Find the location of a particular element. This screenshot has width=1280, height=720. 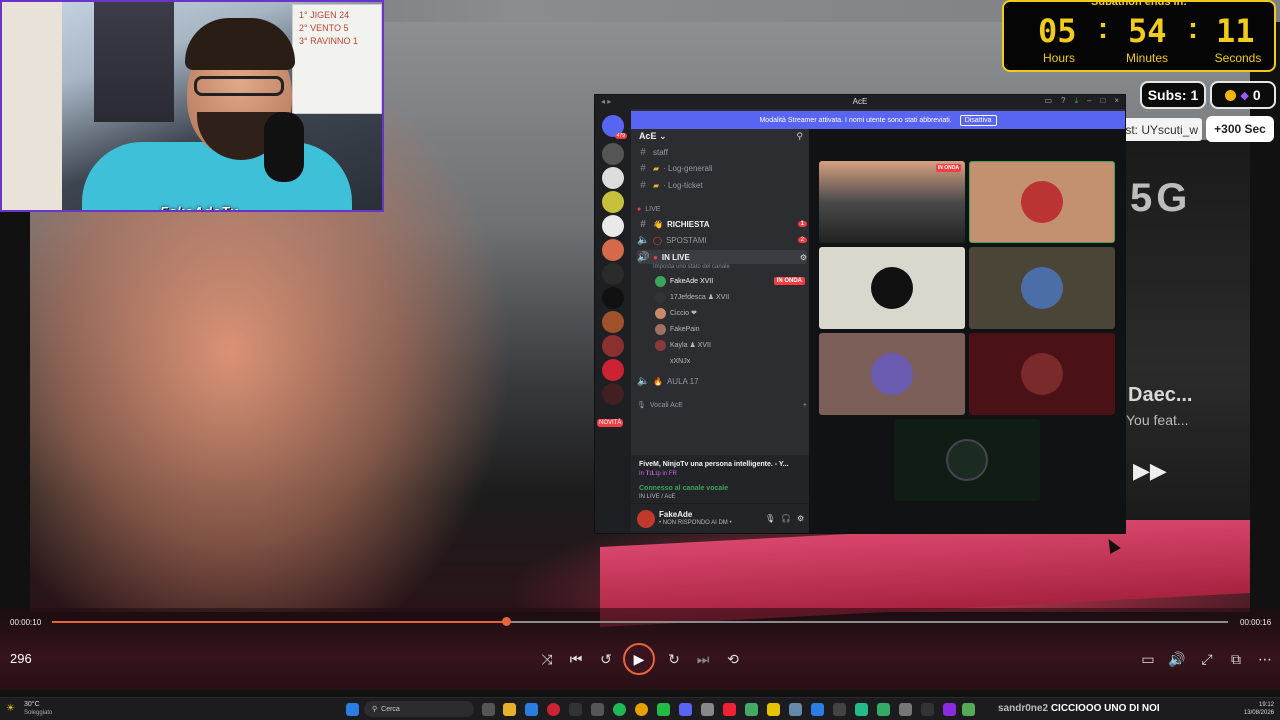

dm-button: 479 is located at coordinates (614, 127).